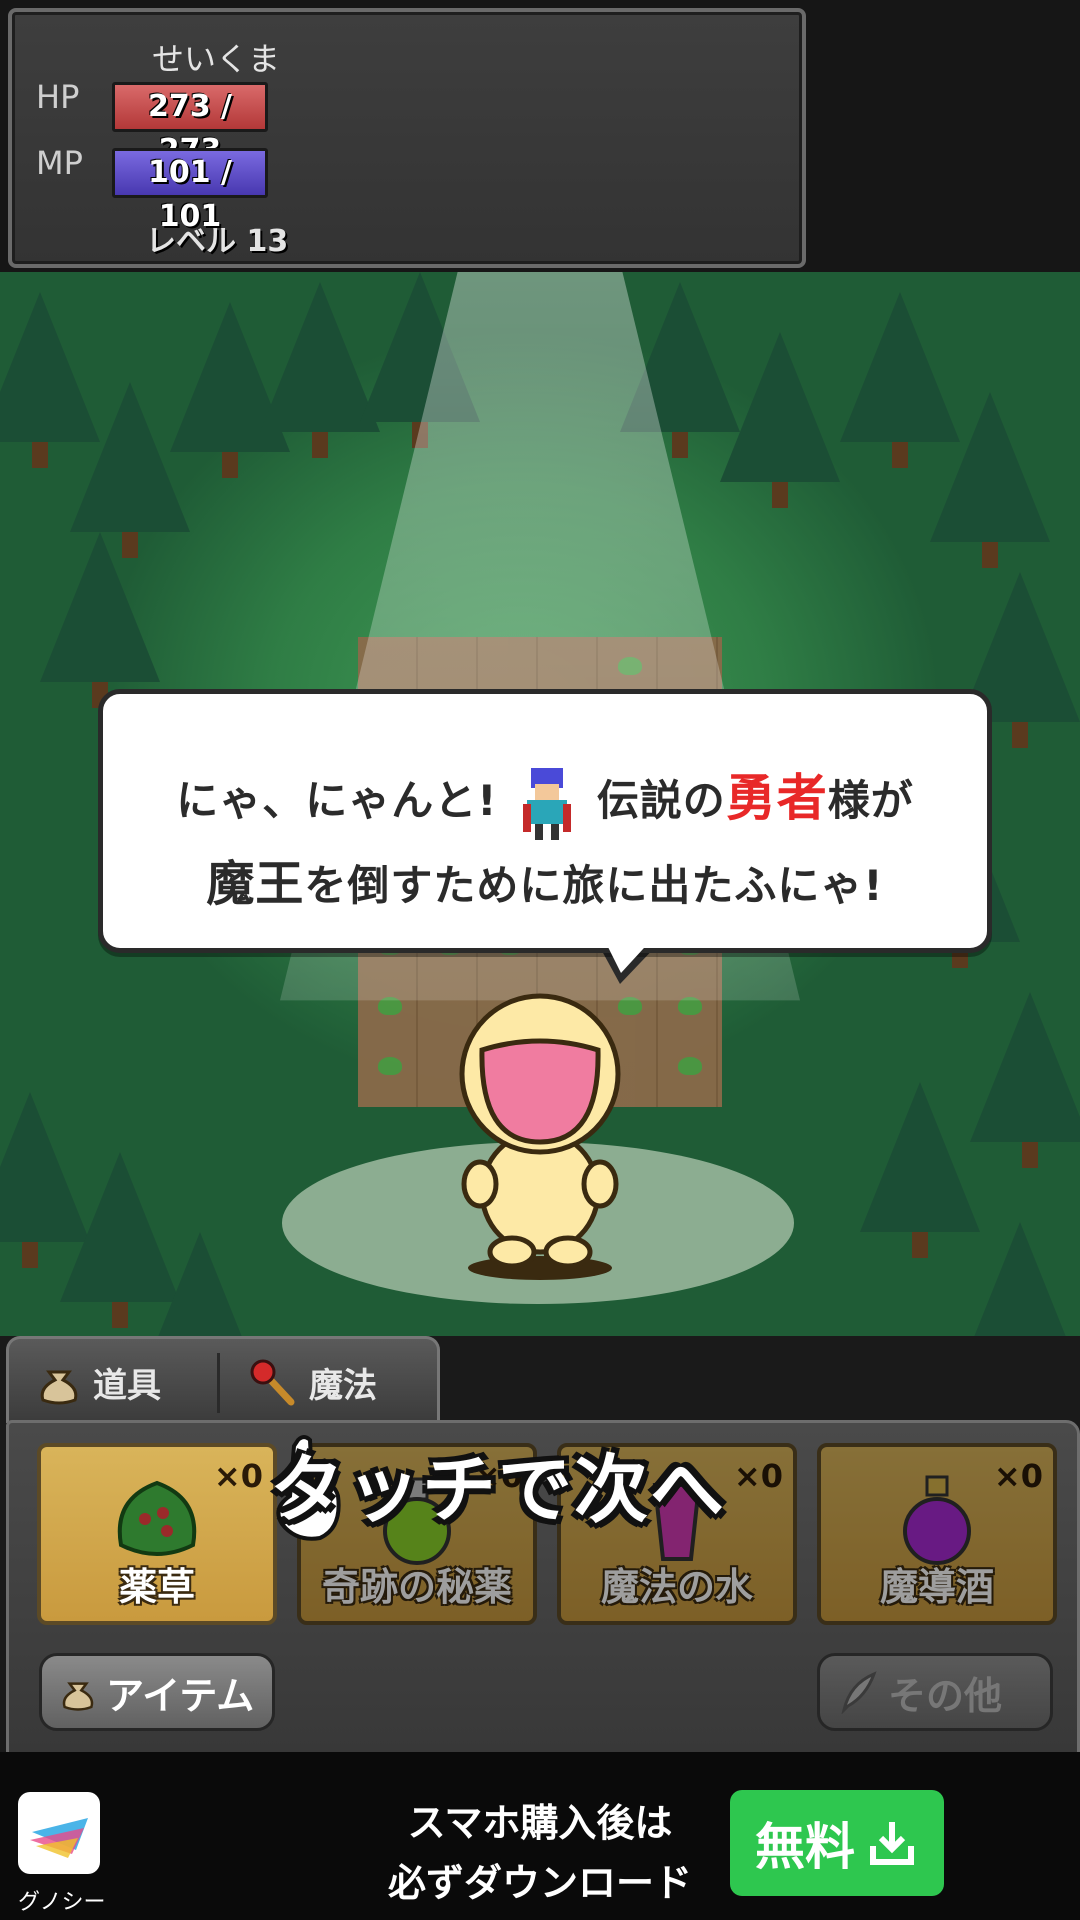  I want to click on item-card-herb: ×0 薬草, so click(157, 1534).